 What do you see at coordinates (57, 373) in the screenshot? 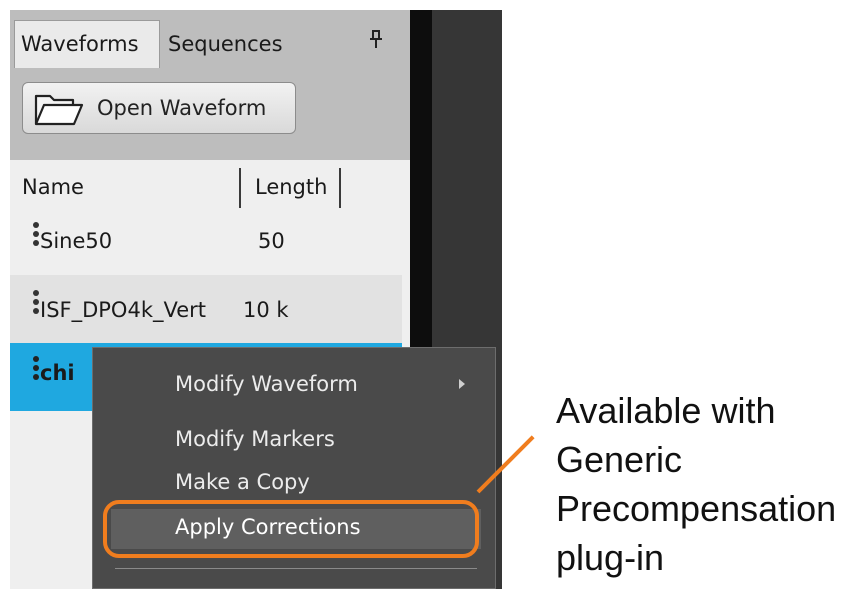
I see `row-name: chi` at bounding box center [57, 373].